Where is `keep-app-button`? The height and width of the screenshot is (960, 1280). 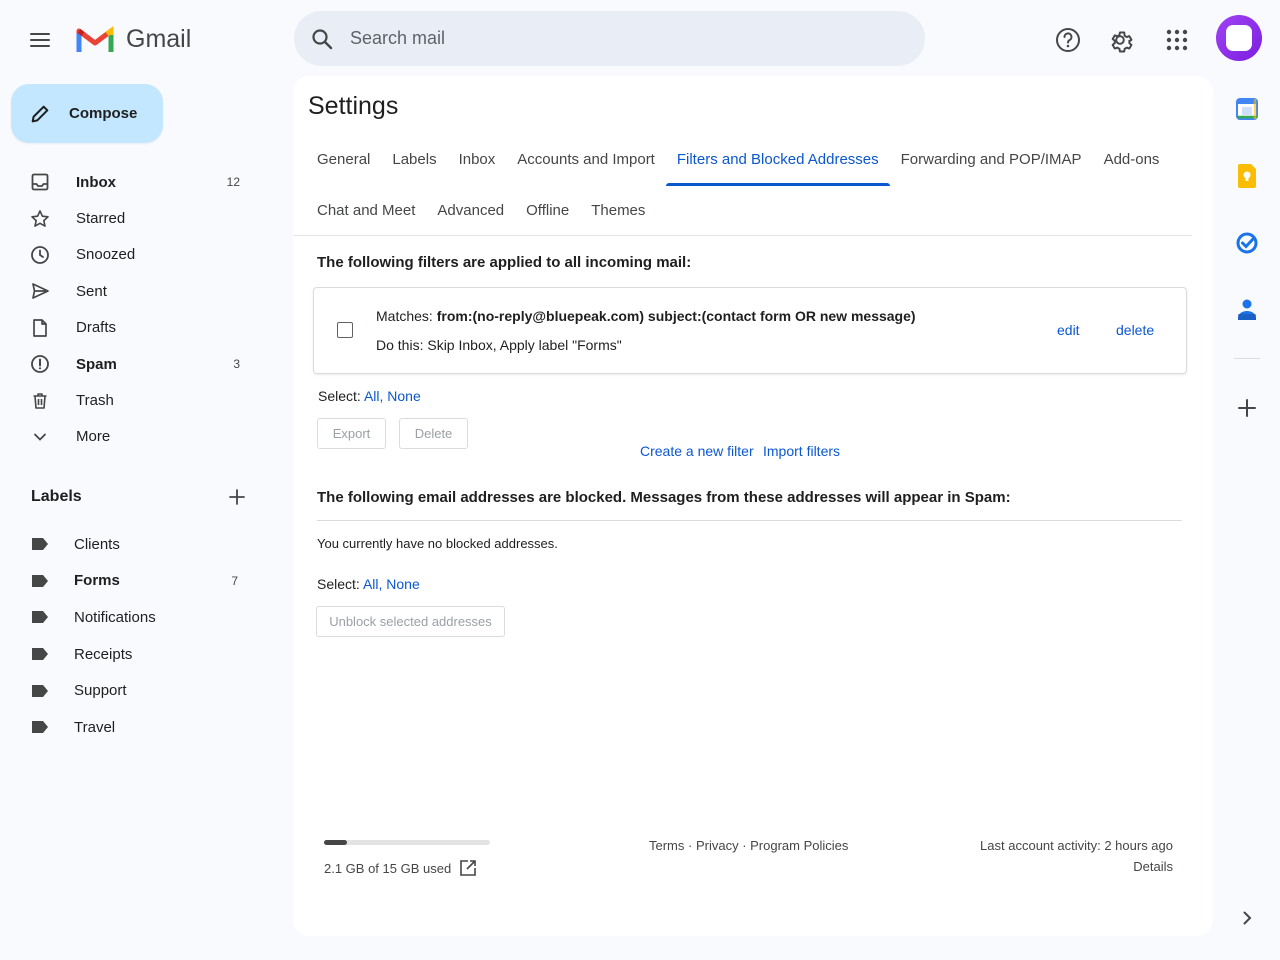
keep-app-button is located at coordinates (1247, 176).